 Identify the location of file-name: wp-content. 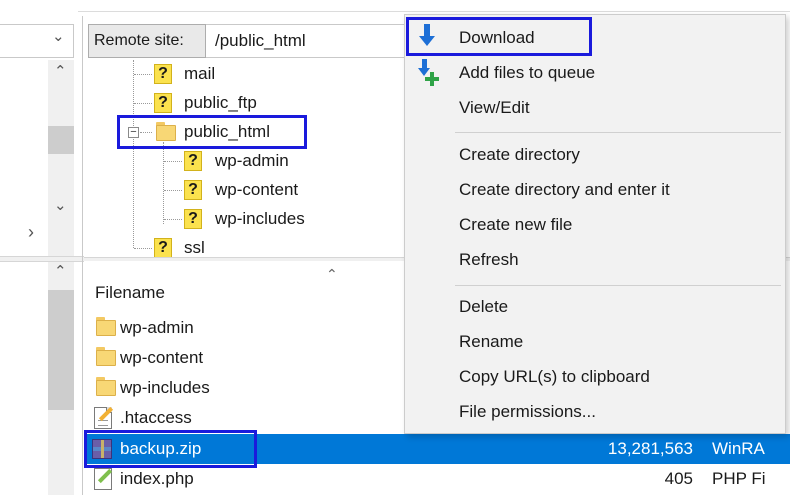
(162, 357).